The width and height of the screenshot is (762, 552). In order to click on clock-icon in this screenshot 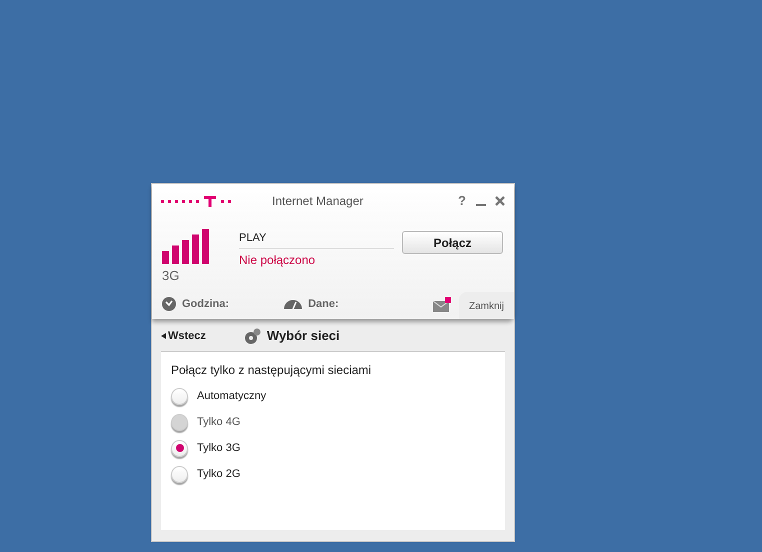, I will do `click(169, 304)`.